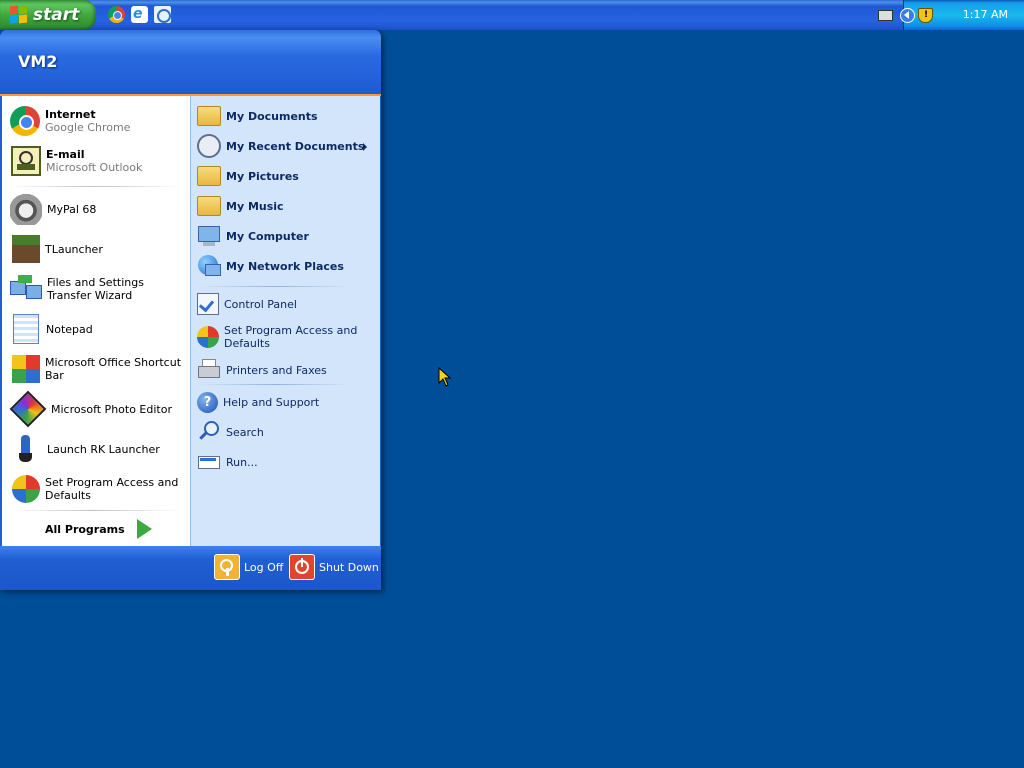 The width and height of the screenshot is (1024, 768). What do you see at coordinates (227, 567) in the screenshot?
I see `key-icon` at bounding box center [227, 567].